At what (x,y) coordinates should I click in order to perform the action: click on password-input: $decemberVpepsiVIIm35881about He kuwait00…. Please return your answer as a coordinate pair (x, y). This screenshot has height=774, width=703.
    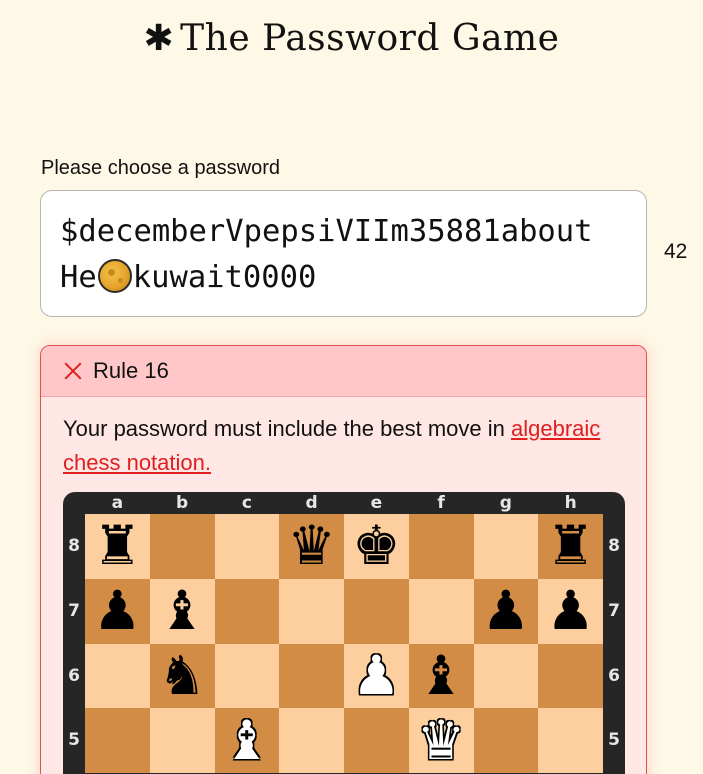
    Looking at the image, I should click on (343, 253).